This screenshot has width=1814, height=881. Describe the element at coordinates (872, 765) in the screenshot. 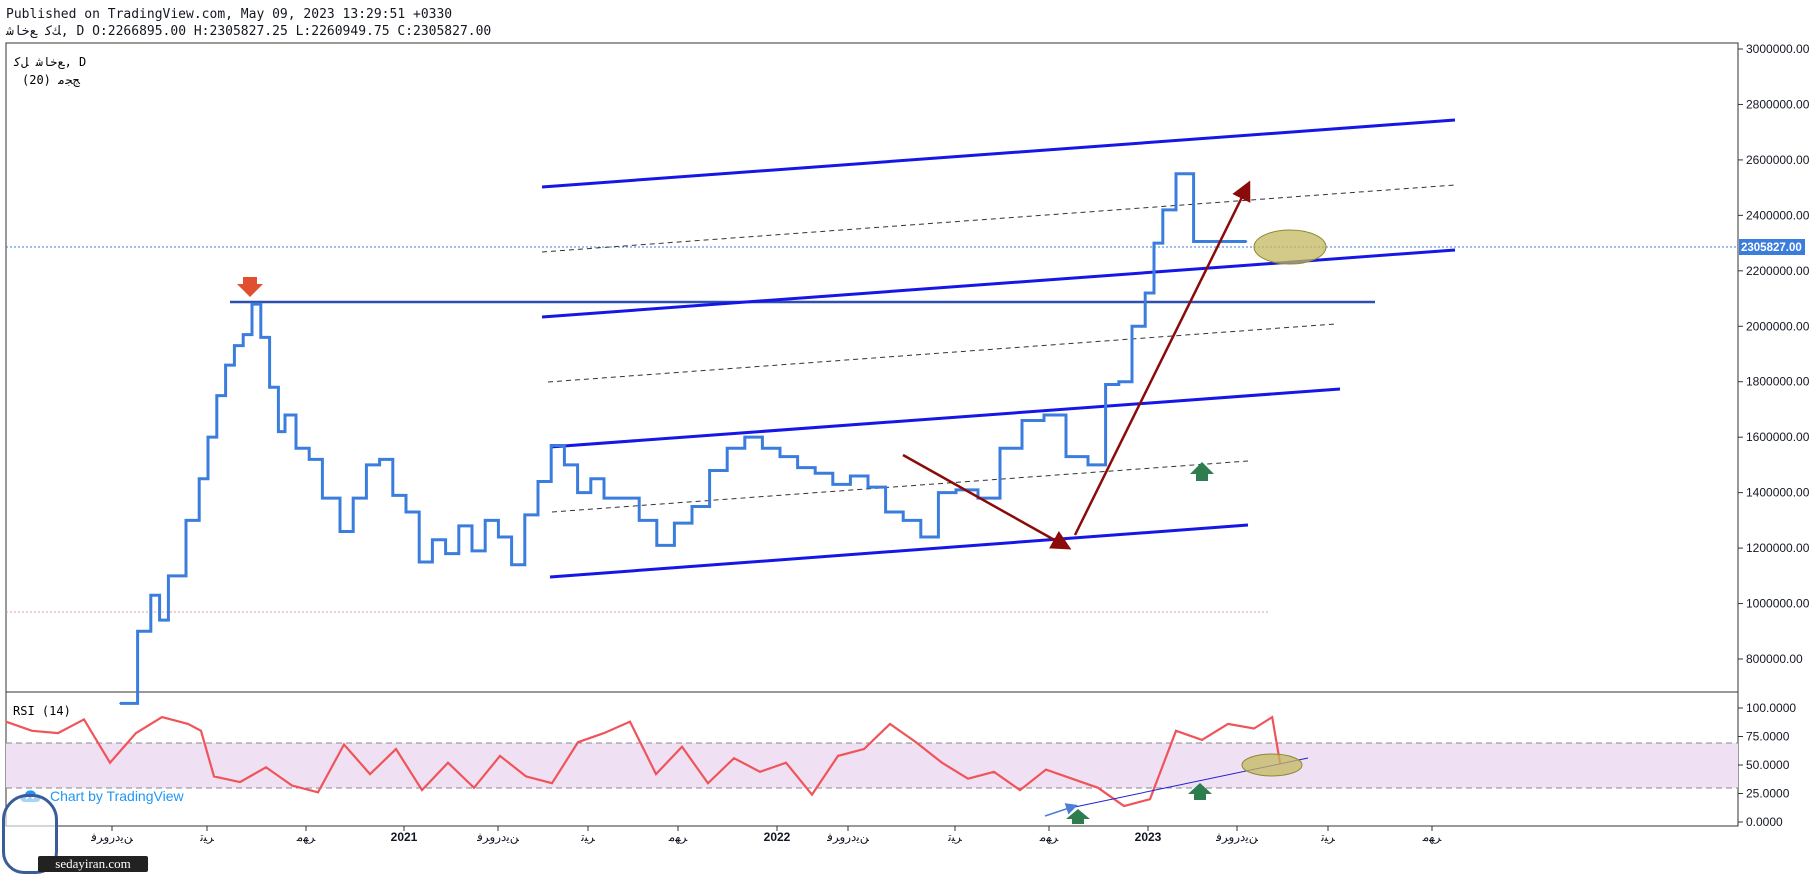

I see `rsi-band` at that location.